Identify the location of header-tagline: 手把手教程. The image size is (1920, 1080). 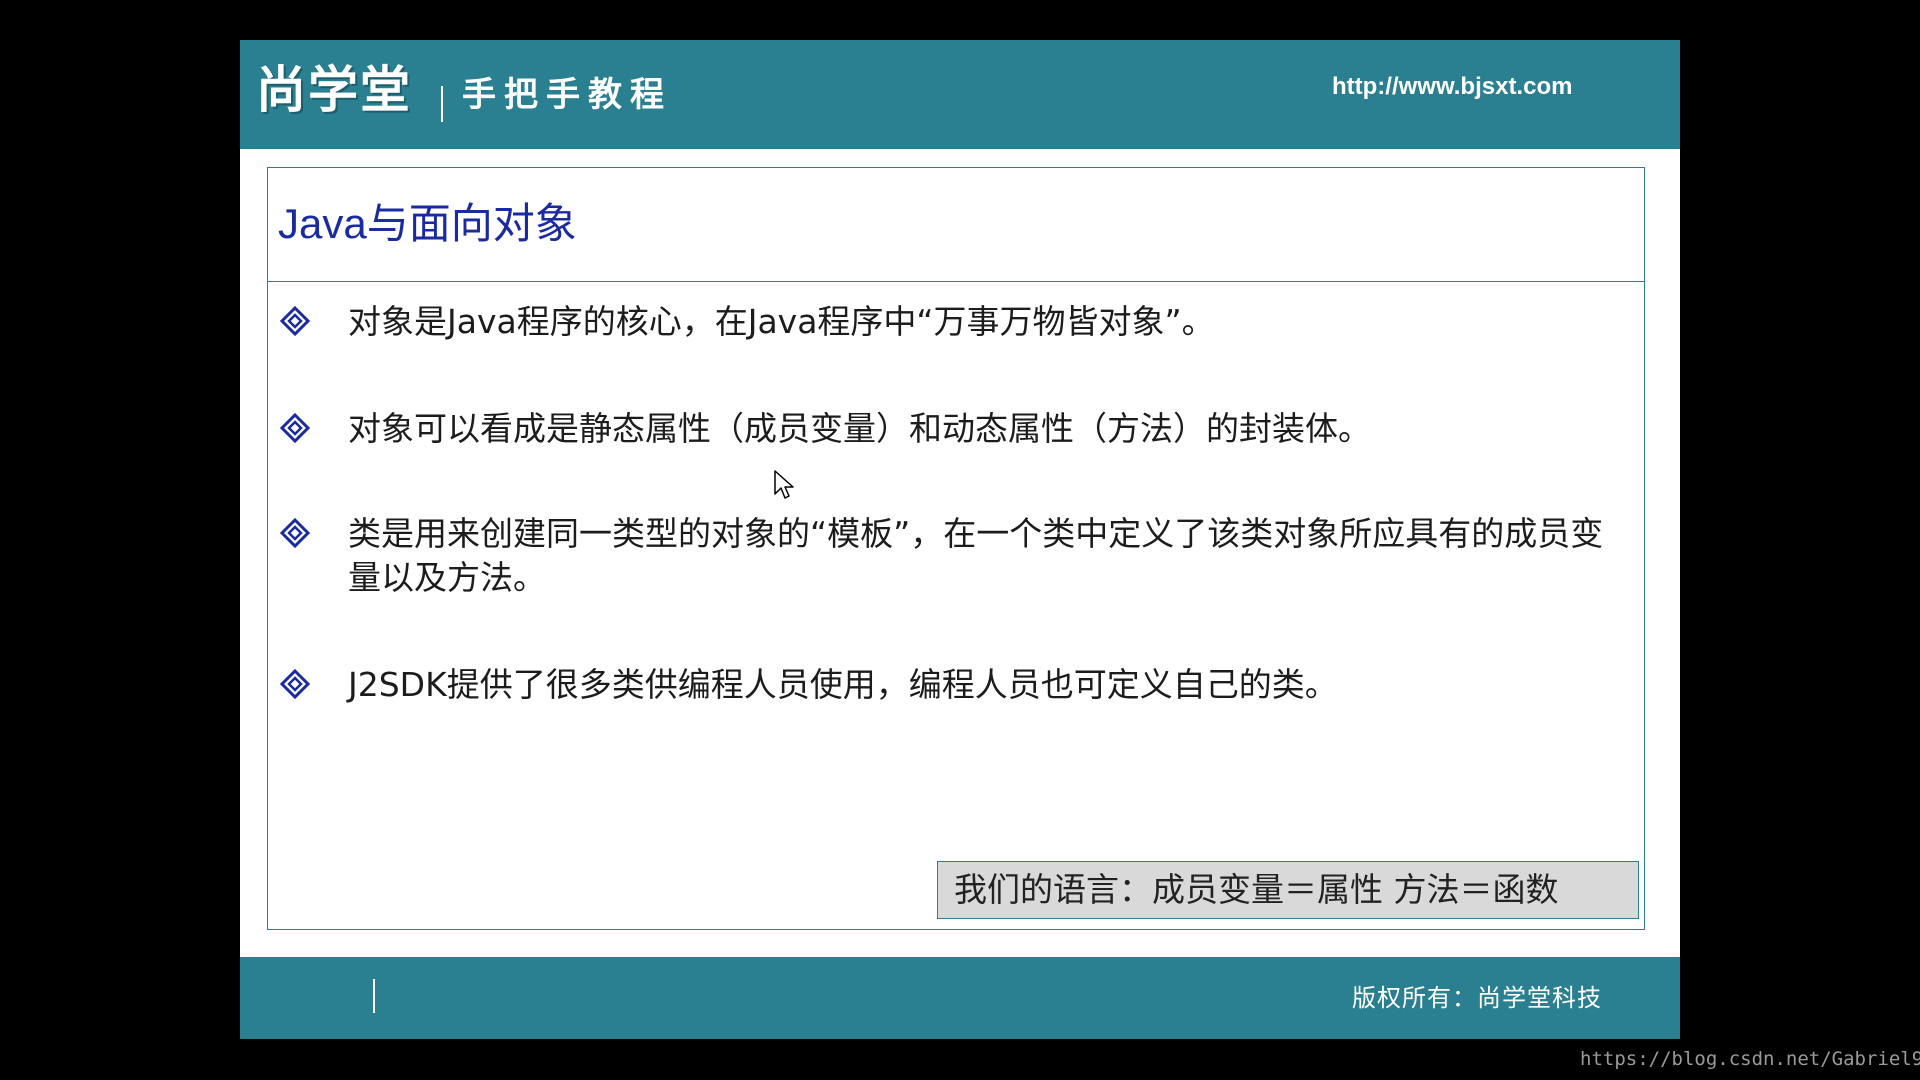
(567, 95).